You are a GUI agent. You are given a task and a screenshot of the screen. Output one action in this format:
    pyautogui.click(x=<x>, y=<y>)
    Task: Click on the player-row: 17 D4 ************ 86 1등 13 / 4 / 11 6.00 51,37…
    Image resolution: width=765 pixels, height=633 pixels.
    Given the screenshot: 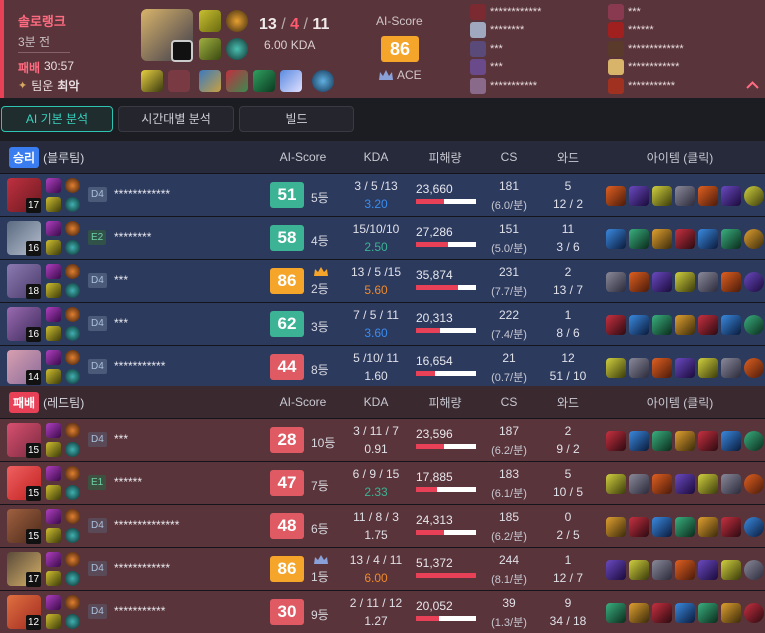 What is the action you would take?
    pyautogui.click(x=382, y=568)
    